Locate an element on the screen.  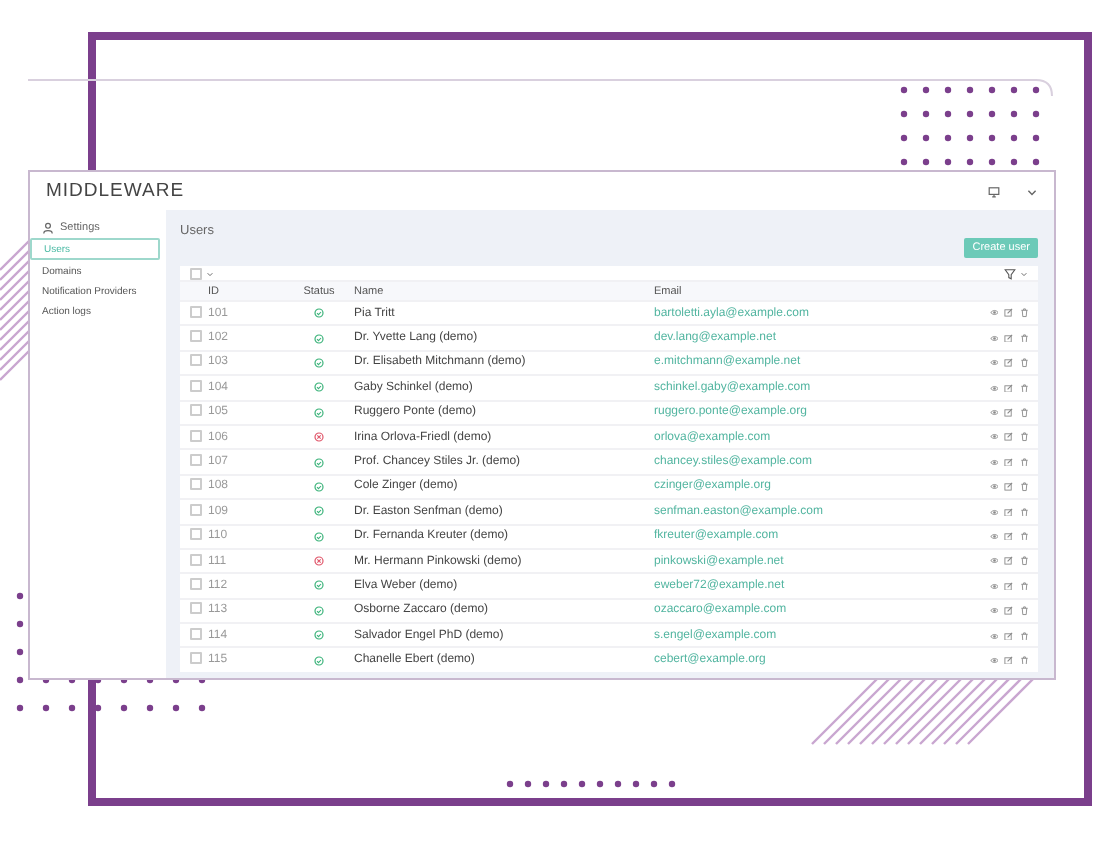
app-title: MIDDLEWARE is located at coordinates (116, 191).